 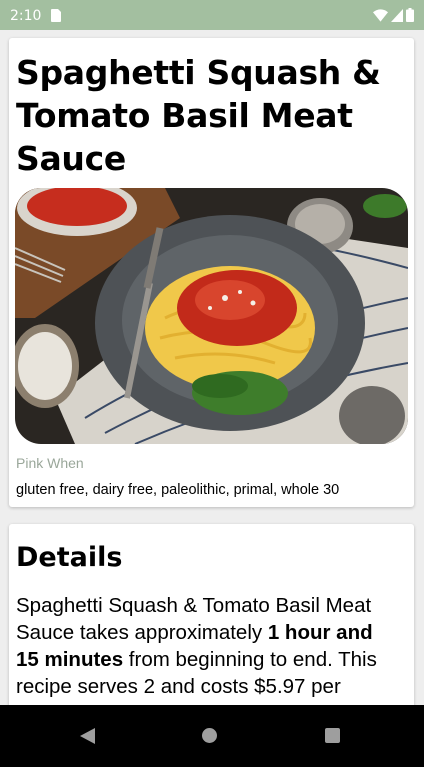 What do you see at coordinates (212, 15) in the screenshot?
I see `status-bar: 2:10` at bounding box center [212, 15].